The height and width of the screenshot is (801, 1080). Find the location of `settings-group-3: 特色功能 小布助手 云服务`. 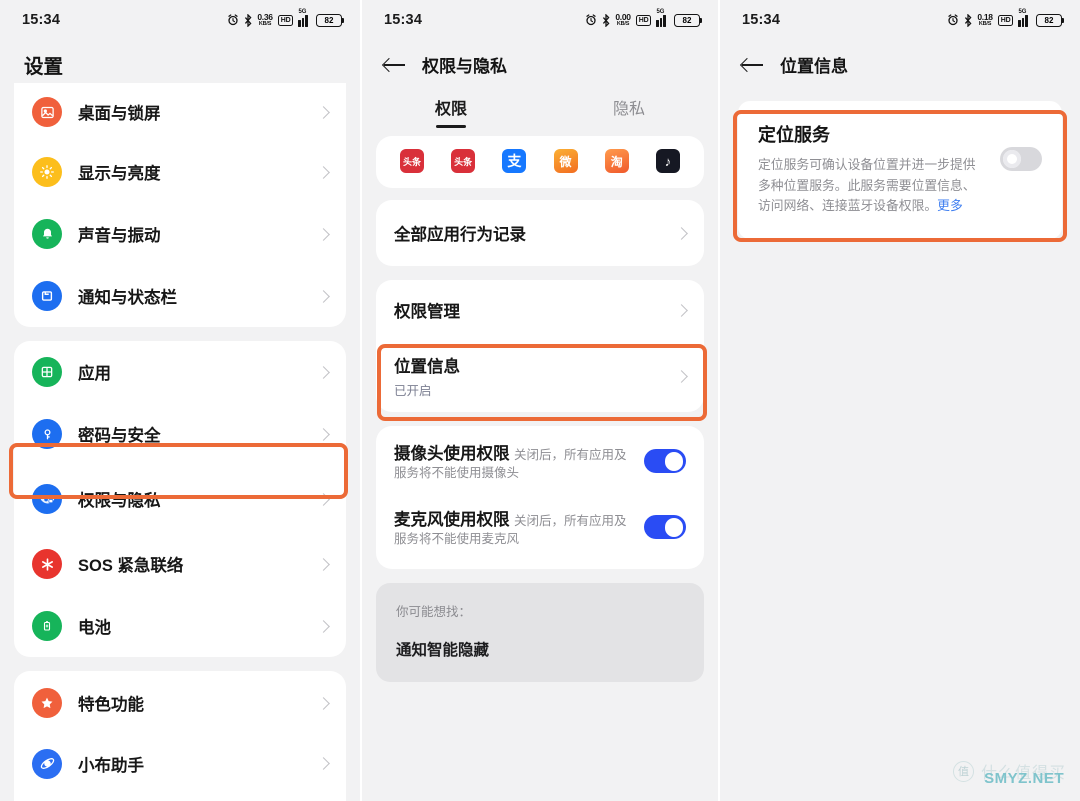

settings-group-3: 特色功能 小布助手 云服务 is located at coordinates (180, 736).